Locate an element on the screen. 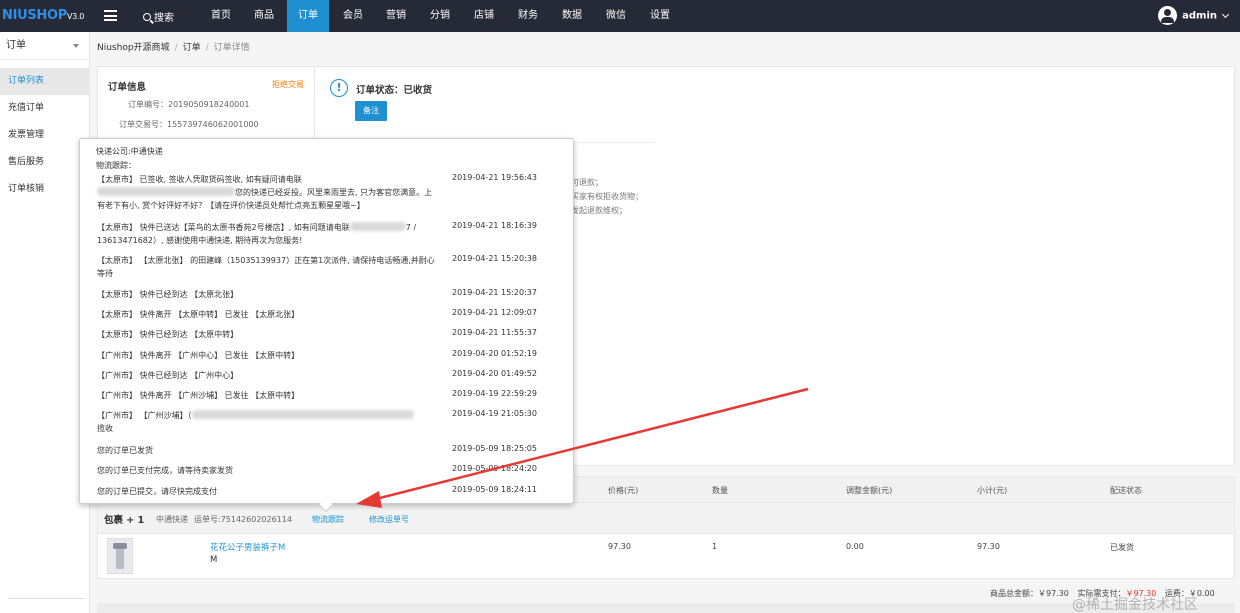 The width and height of the screenshot is (1240, 613). nav-settings: 设置 is located at coordinates (660, 16).